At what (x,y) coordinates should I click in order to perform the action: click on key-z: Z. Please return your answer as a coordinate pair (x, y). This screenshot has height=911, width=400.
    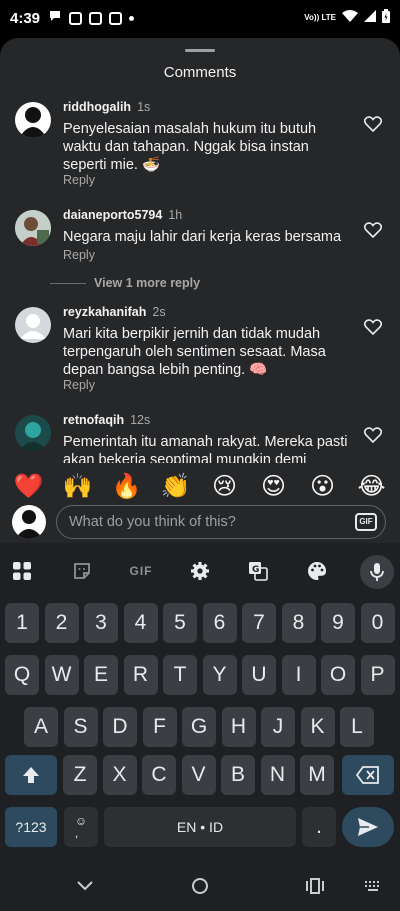
    Looking at the image, I should click on (80, 775).